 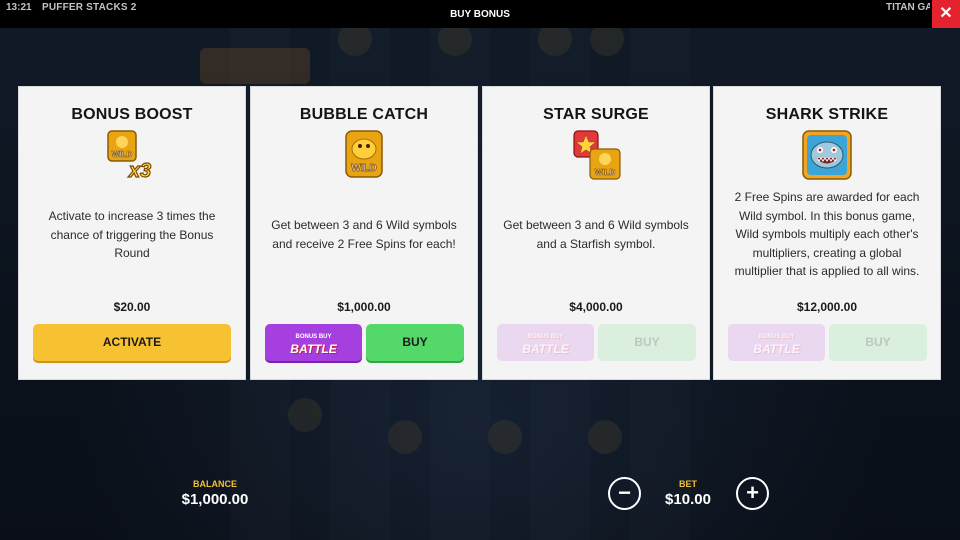 I want to click on close-icon: ✕, so click(x=946, y=13).